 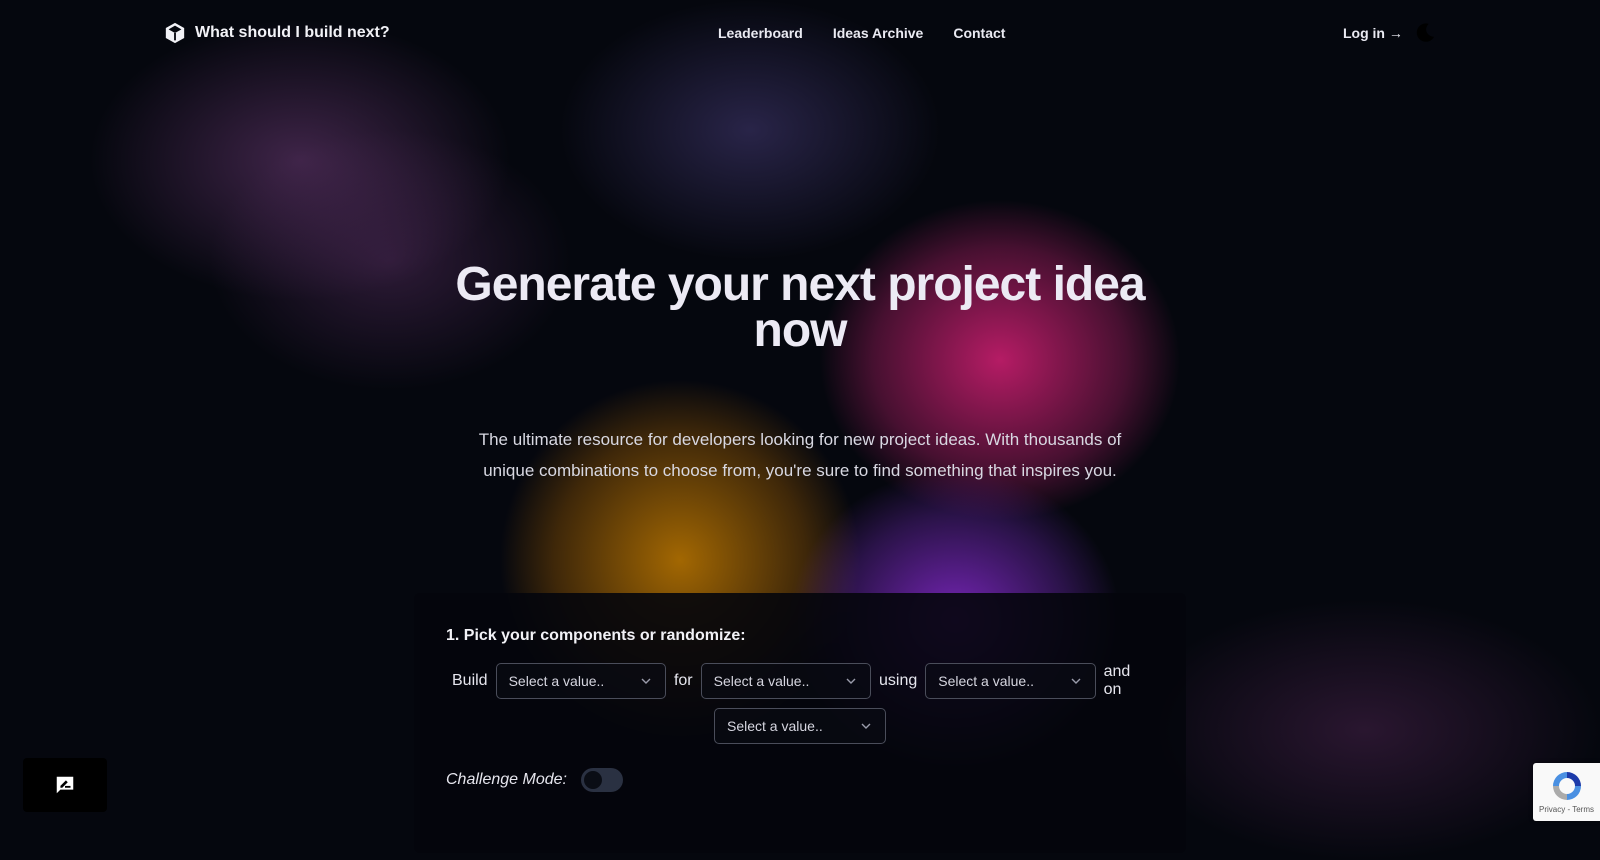 I want to click on feedback-button, so click(x=65, y=785).